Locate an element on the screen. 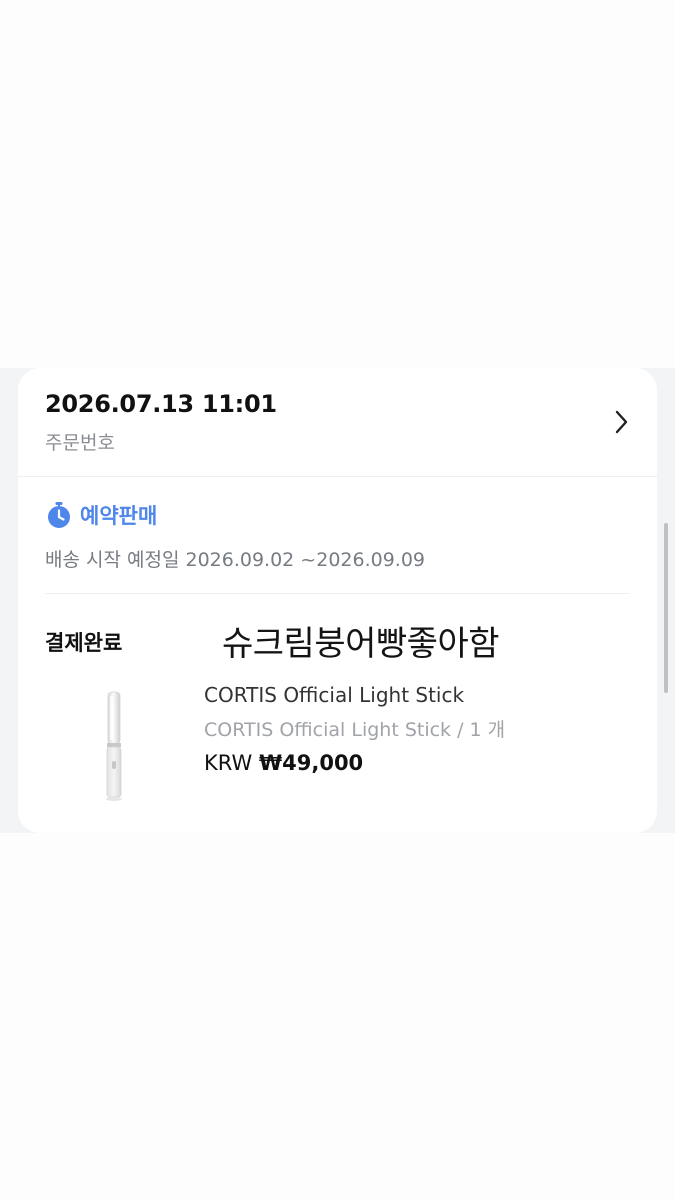 The width and height of the screenshot is (675, 1200). product-name: CORTIS Official Light Stick is located at coordinates (334, 695).